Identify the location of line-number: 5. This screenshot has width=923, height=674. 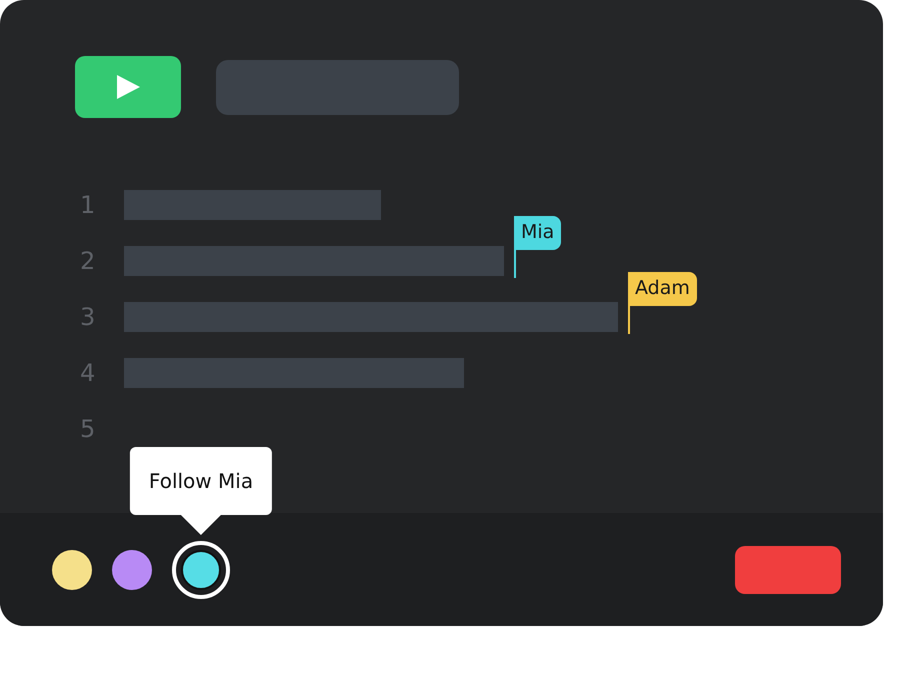
(87, 429).